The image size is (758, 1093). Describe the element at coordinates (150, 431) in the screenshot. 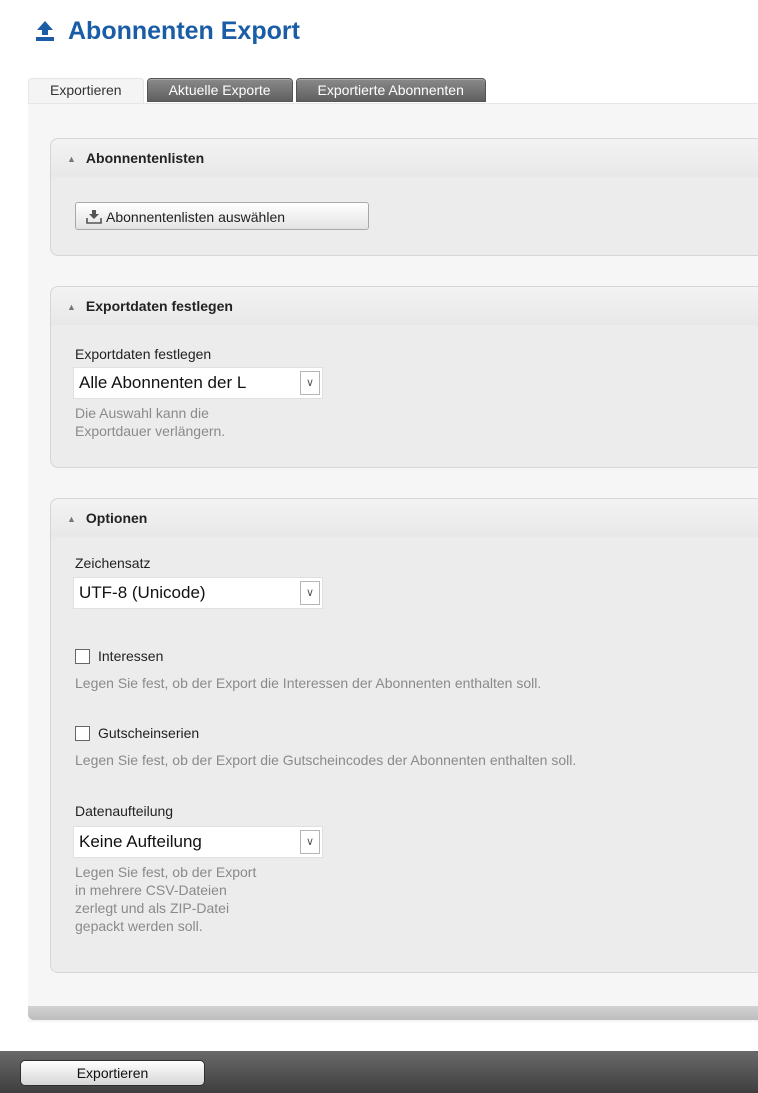

I see `exportdata-help-line: Exportdauer verlängern.` at that location.